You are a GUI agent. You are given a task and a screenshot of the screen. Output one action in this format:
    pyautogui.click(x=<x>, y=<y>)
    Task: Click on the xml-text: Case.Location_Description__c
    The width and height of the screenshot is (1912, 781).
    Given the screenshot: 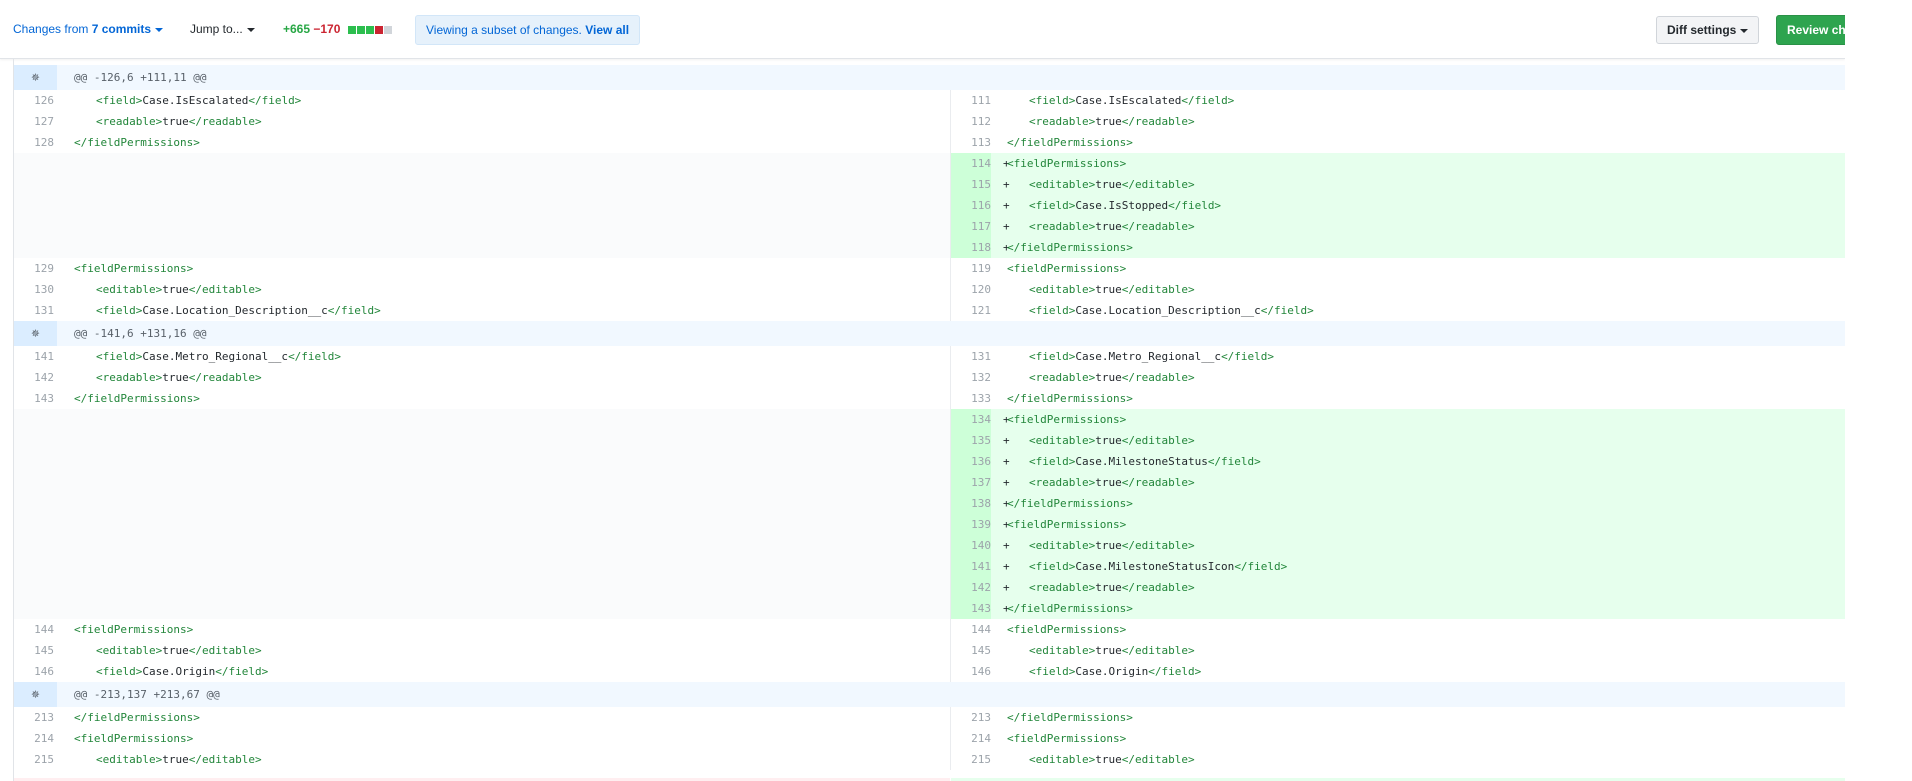 What is the action you would take?
    pyautogui.click(x=1168, y=310)
    